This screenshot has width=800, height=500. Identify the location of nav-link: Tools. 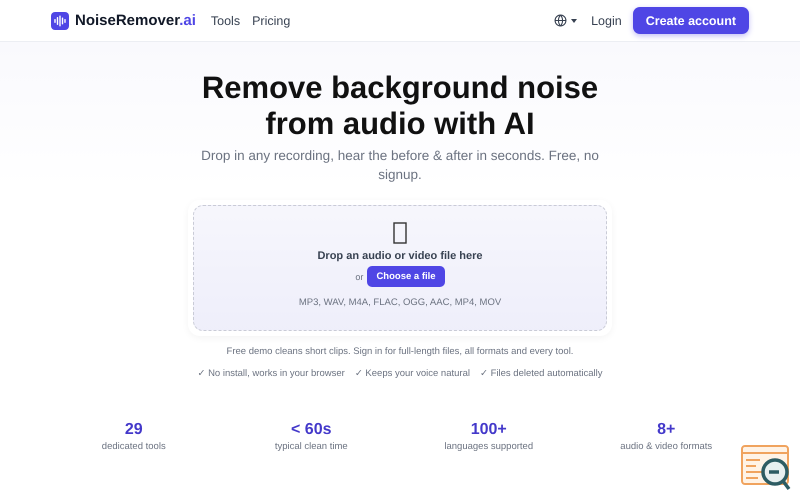
(225, 21).